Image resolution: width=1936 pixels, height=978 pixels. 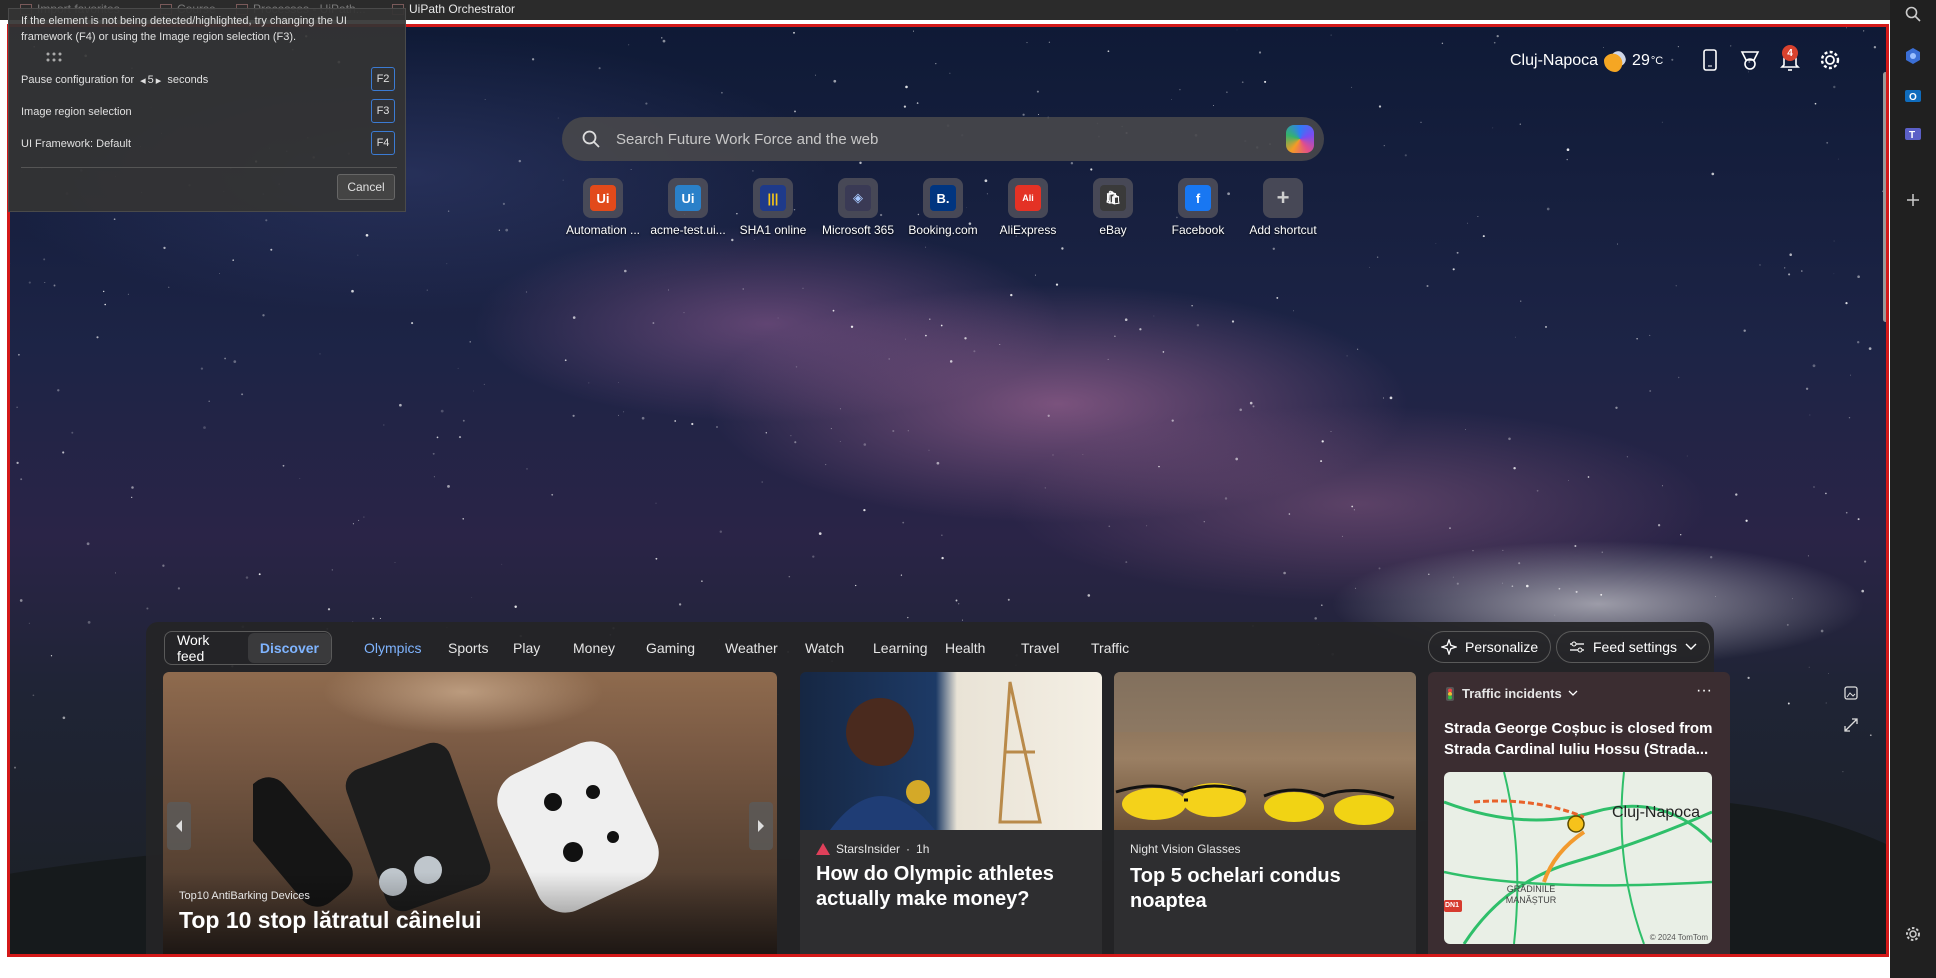 I want to click on feed-tab-weather: Weather, so click(x=751, y=648).